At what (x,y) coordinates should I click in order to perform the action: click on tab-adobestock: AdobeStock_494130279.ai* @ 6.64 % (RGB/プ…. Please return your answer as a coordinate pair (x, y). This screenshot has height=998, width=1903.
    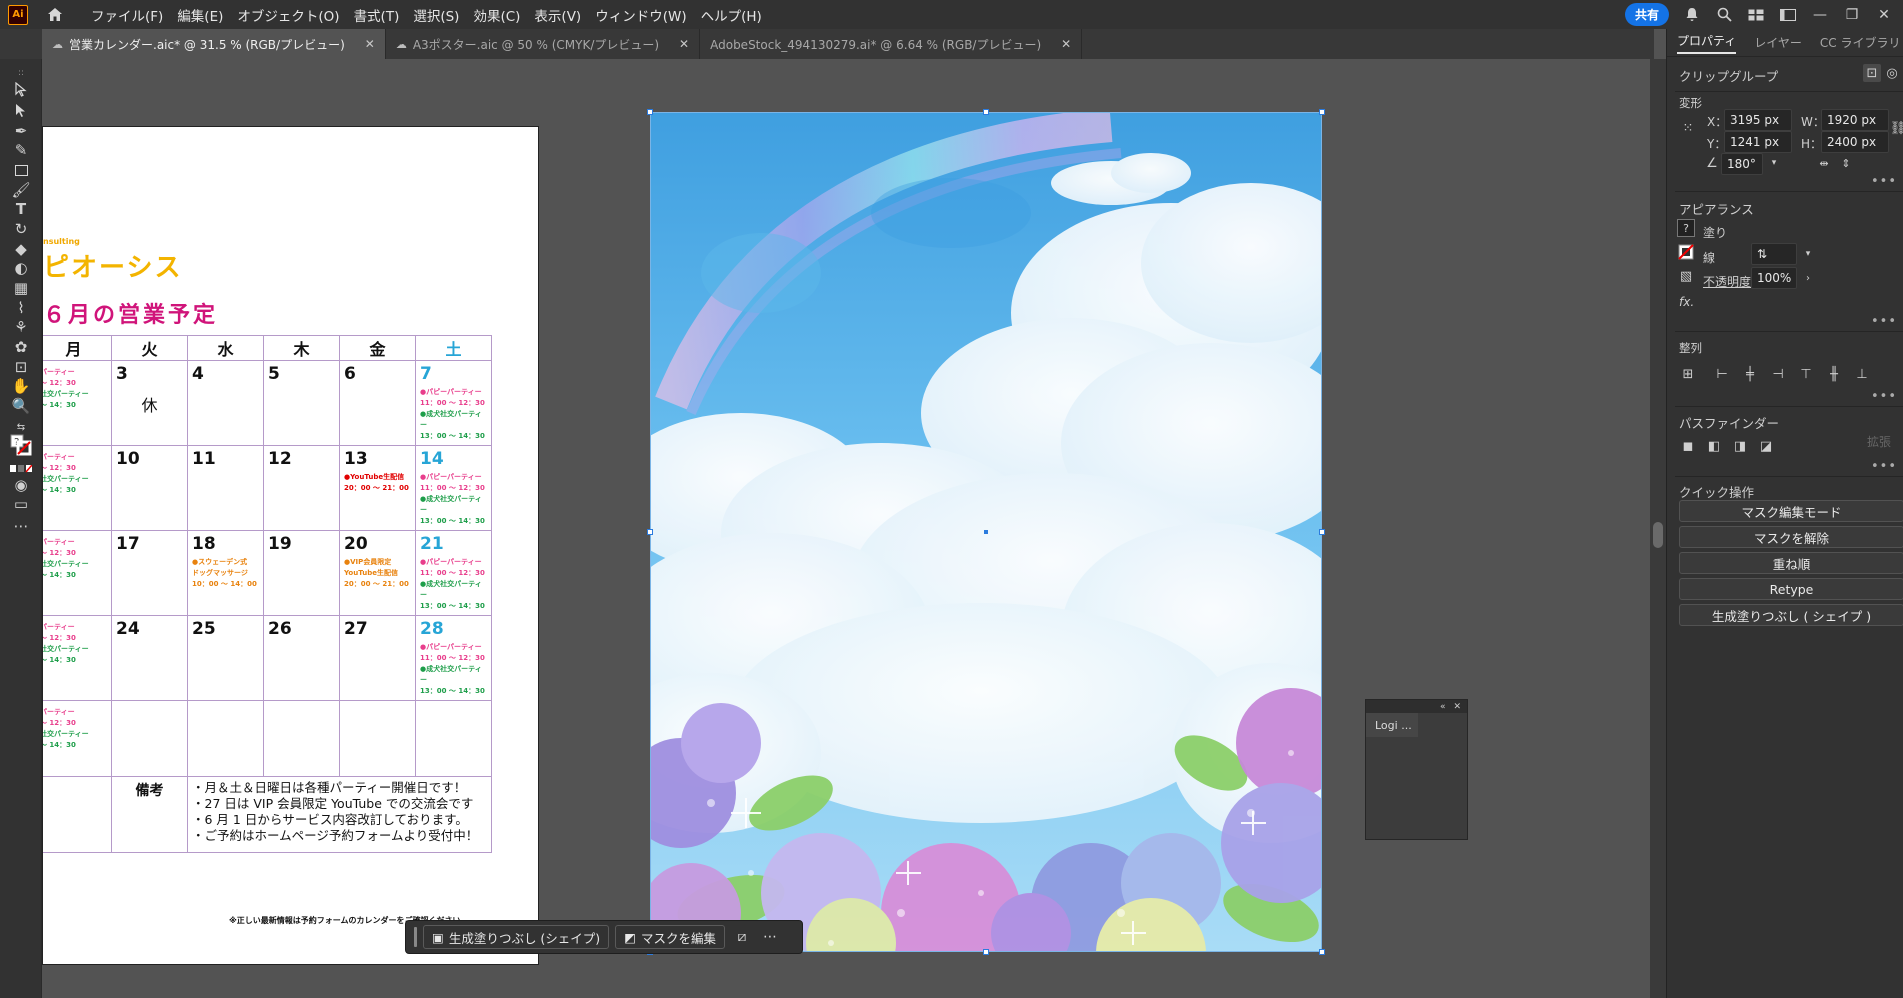
    Looking at the image, I should click on (891, 44).